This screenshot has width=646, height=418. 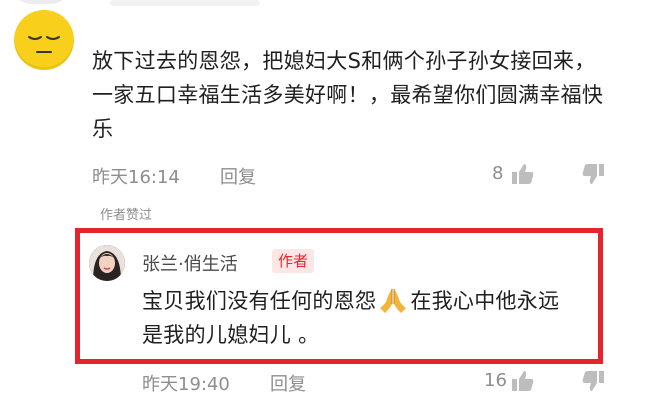 I want to click on author-badge: 作者, so click(x=293, y=261).